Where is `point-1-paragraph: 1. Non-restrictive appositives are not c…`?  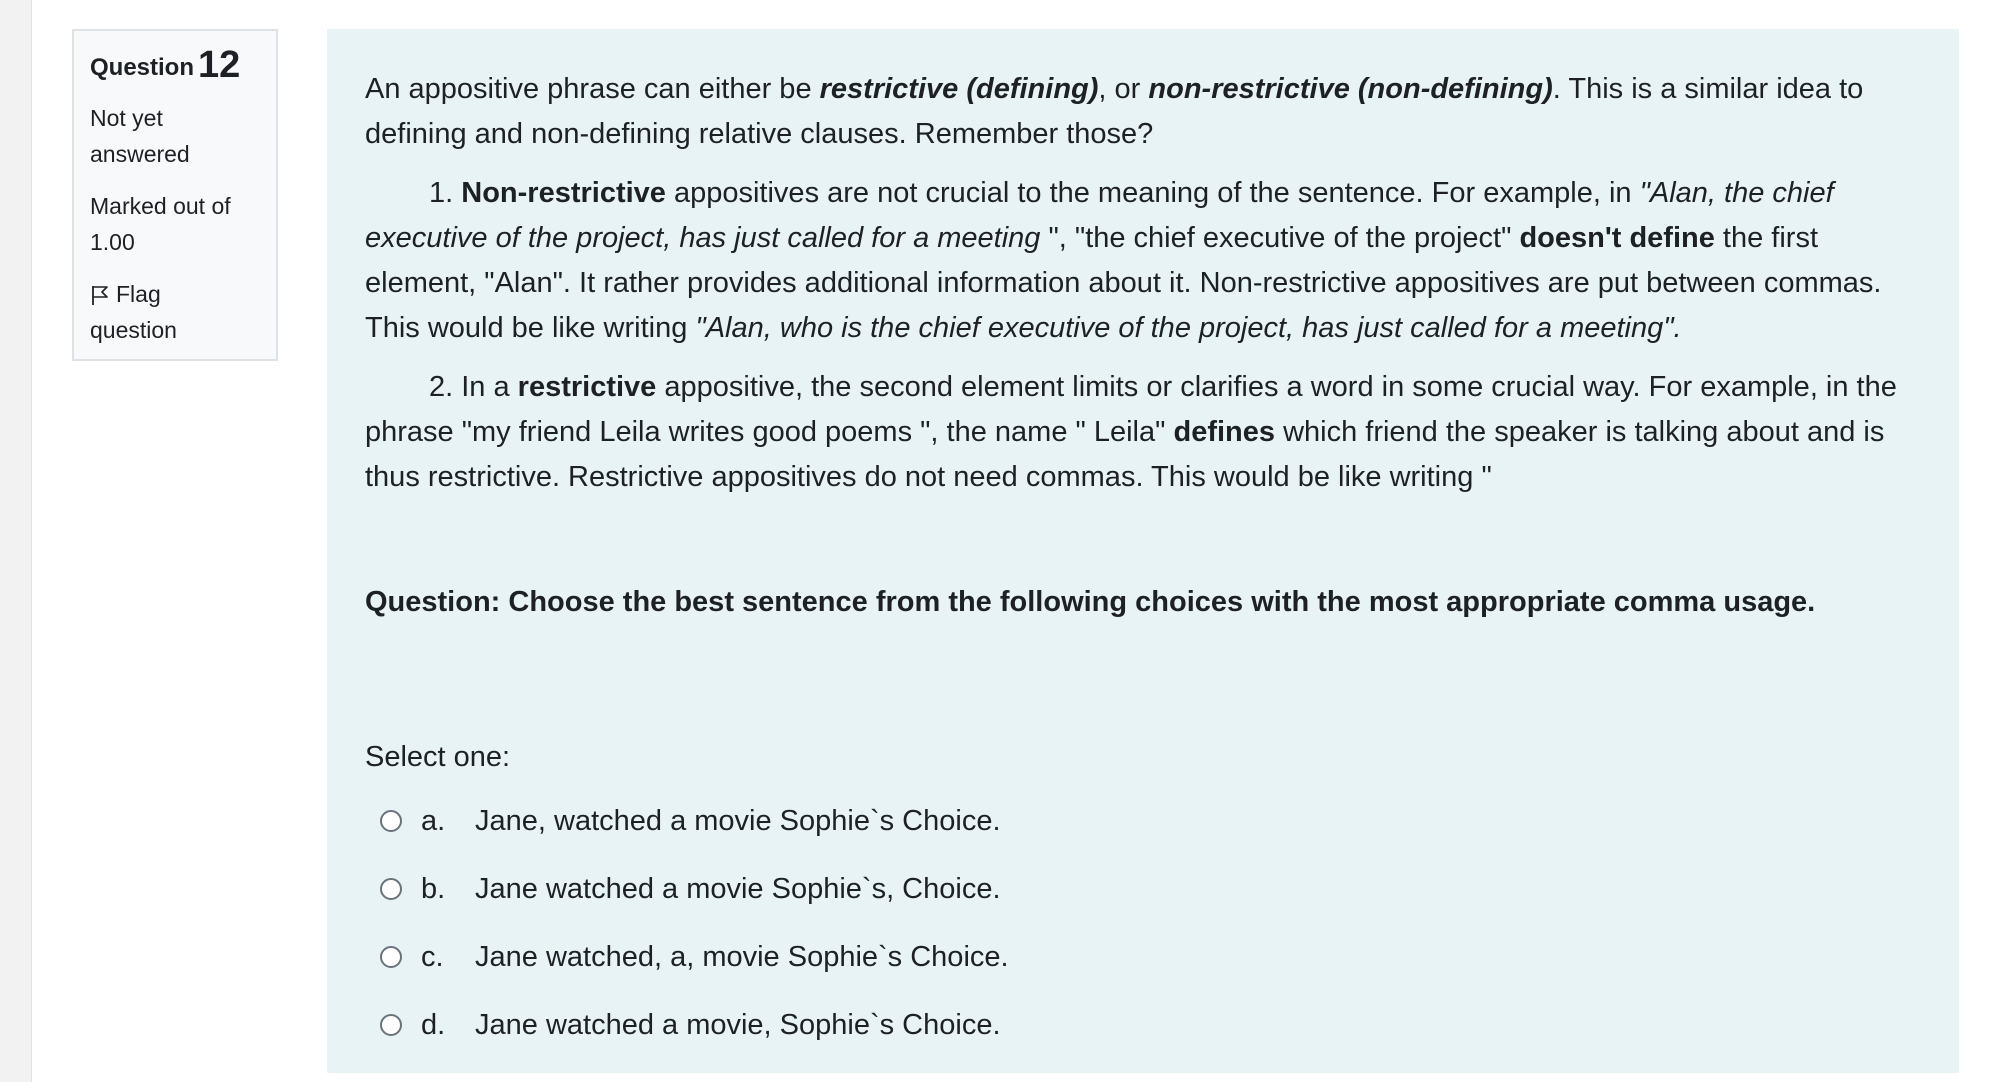 point-1-paragraph: 1. Non-restrictive appositives are not c… is located at coordinates (1143, 261).